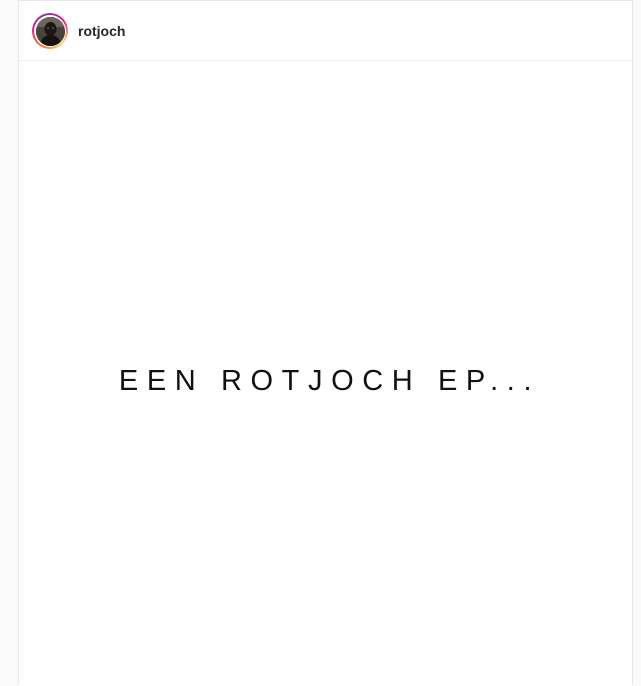 The width and height of the screenshot is (641, 686). Describe the element at coordinates (101, 31) in the screenshot. I see `username-link: rotjoch` at that location.